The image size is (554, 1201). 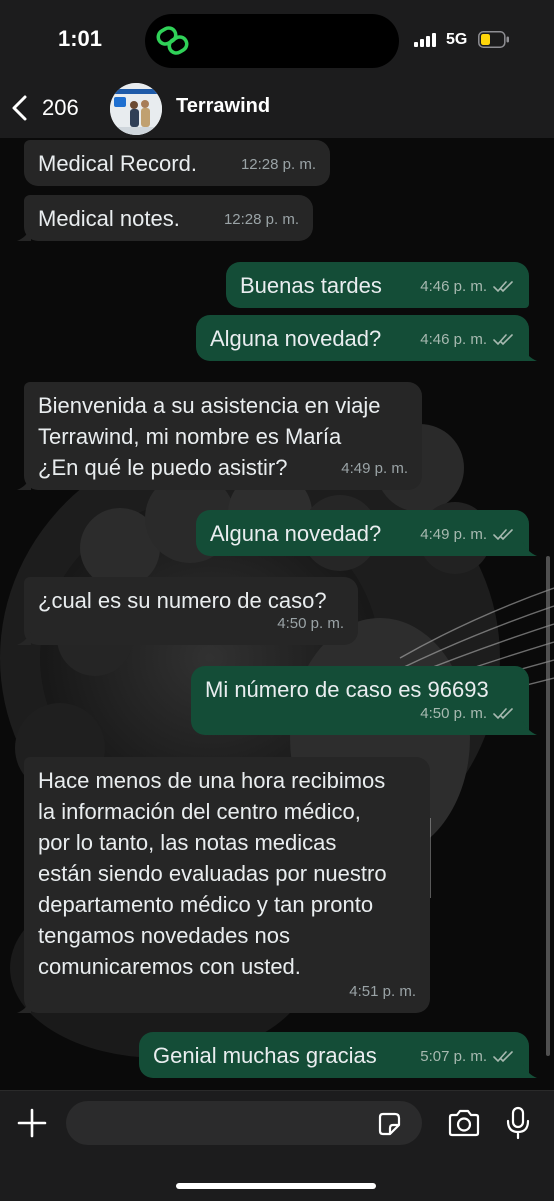 What do you see at coordinates (172, 40) in the screenshot?
I see `link-rings-icon` at bounding box center [172, 40].